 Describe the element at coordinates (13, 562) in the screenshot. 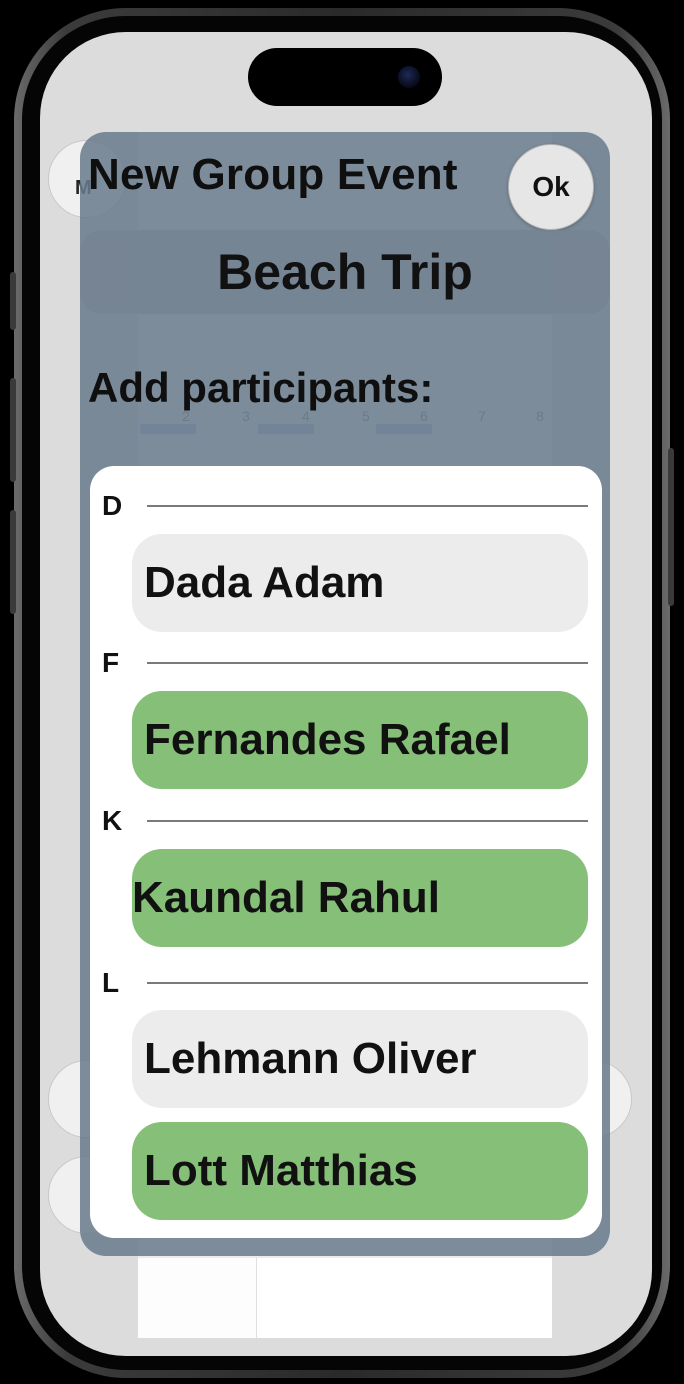

I see `volume-down-button` at that location.